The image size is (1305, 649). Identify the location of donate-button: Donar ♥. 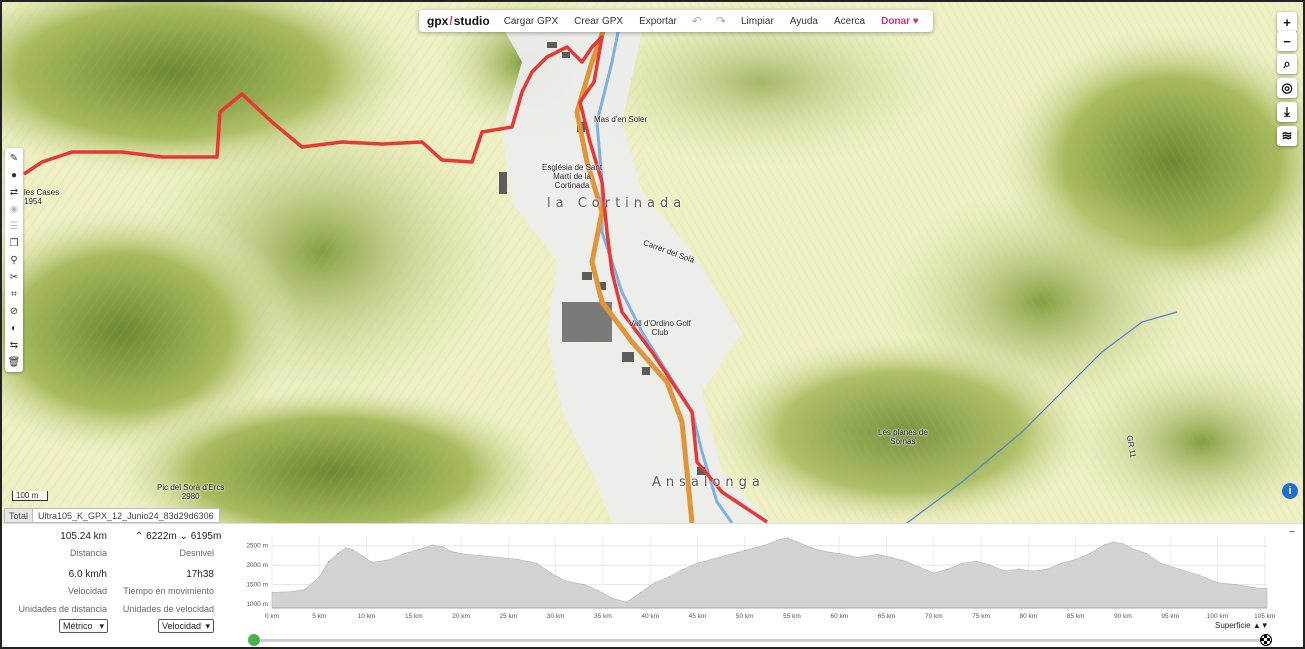
(900, 21).